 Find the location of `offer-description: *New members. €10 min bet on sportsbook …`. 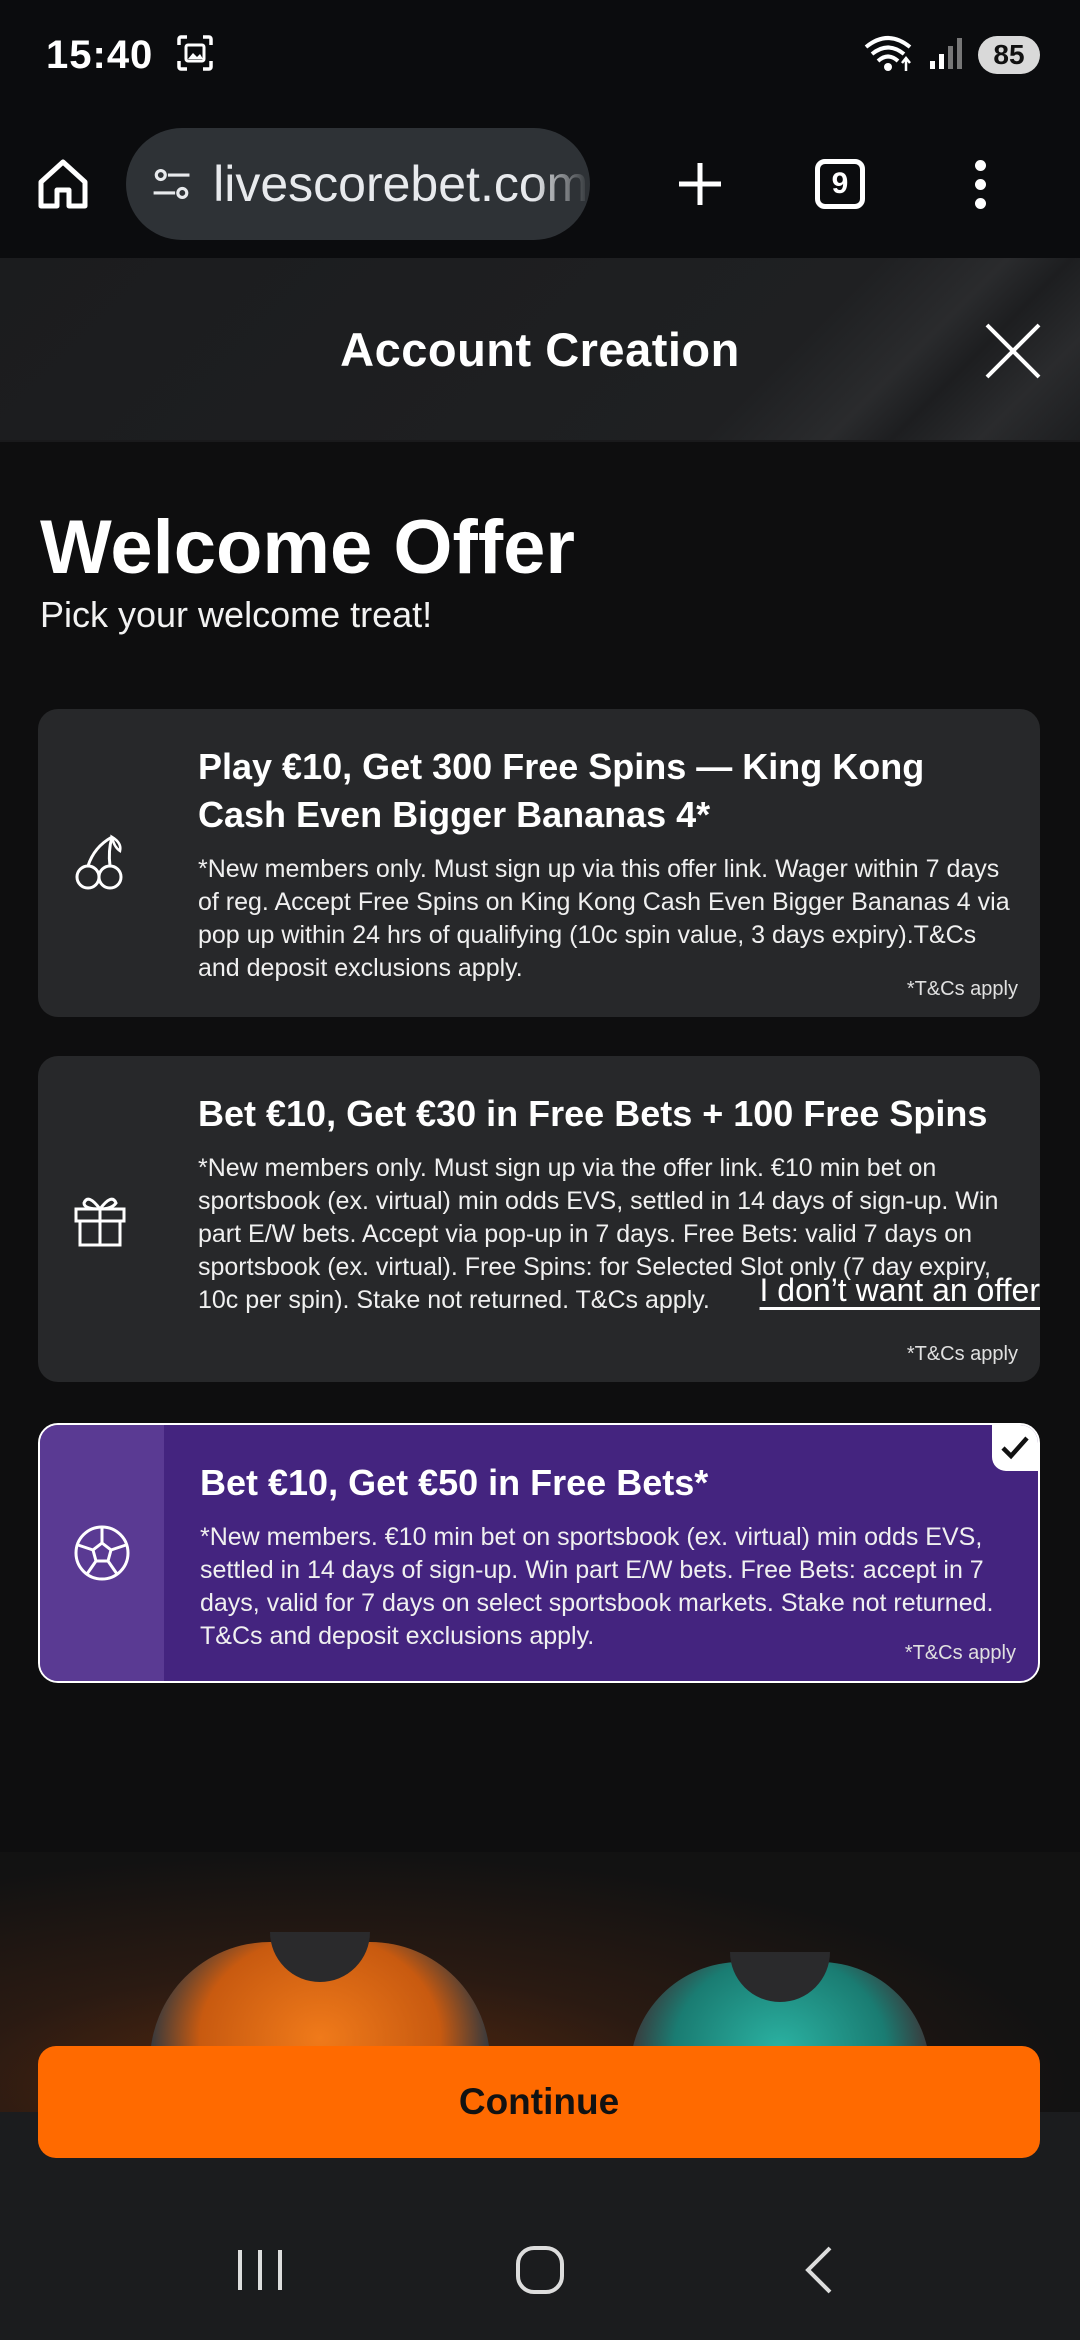

offer-description: *New members. €10 min bet on sportsbook … is located at coordinates (597, 1586).